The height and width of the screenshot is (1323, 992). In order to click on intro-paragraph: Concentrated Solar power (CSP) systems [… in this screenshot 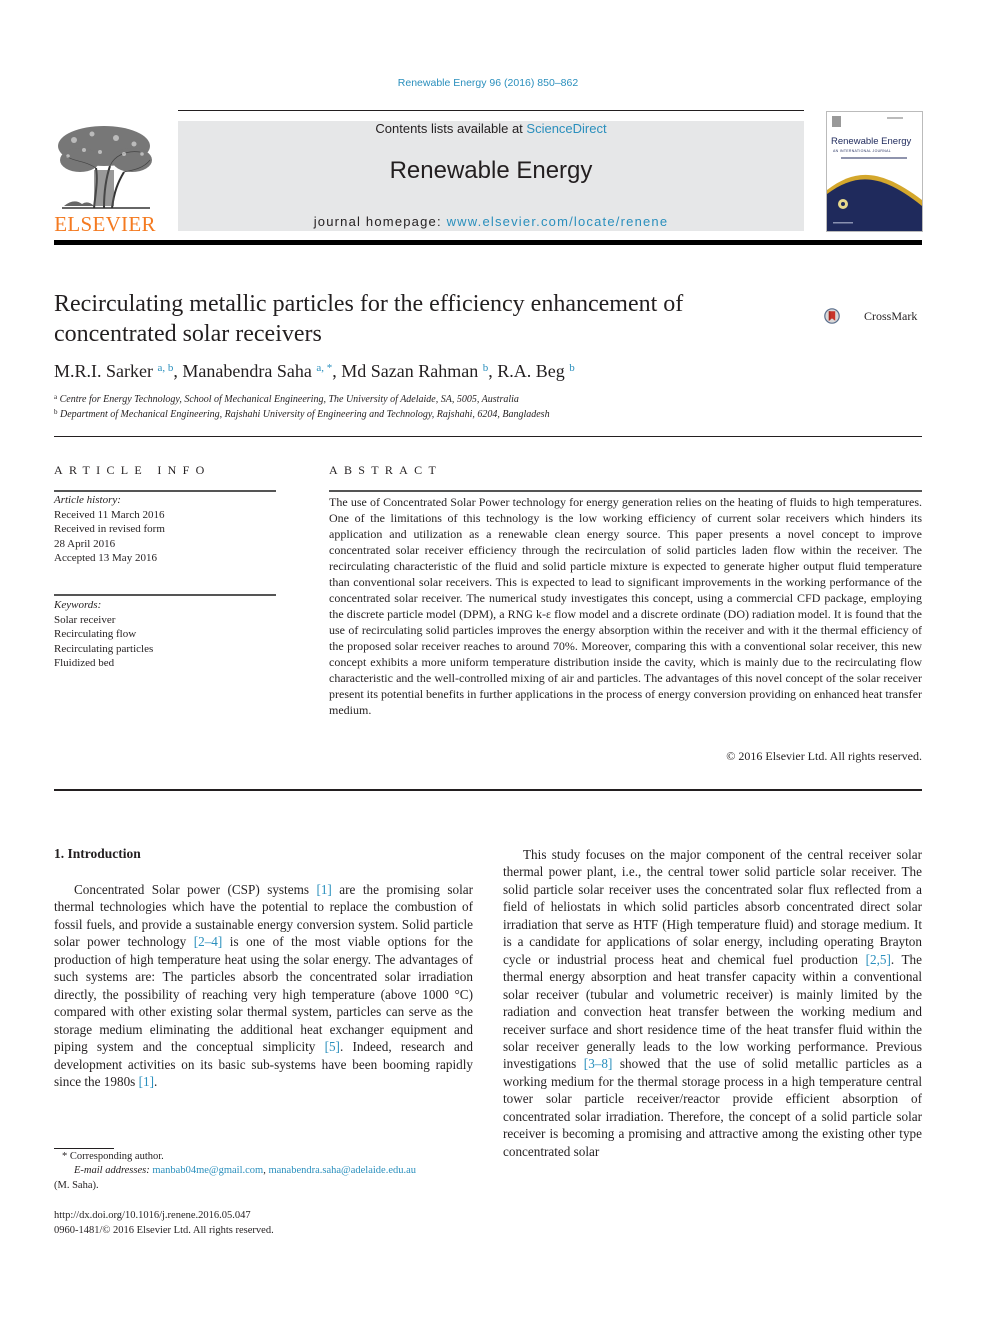, I will do `click(263, 985)`.